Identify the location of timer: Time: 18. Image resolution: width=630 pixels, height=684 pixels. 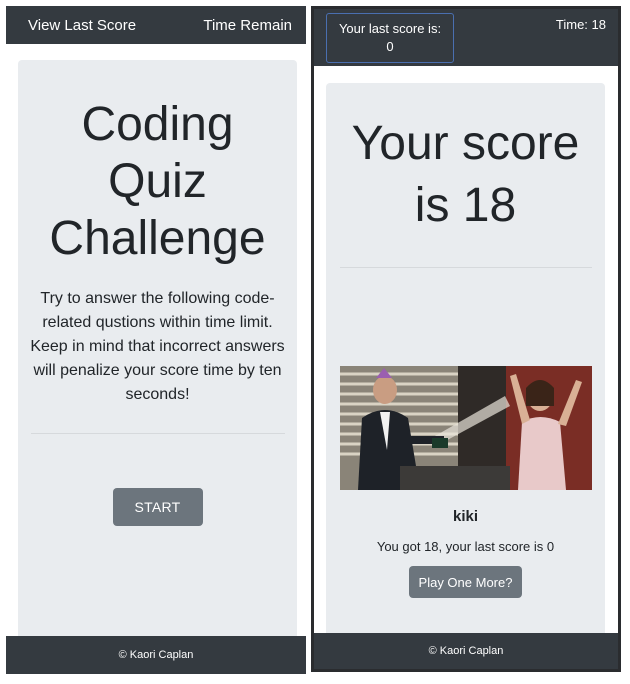
(580, 24).